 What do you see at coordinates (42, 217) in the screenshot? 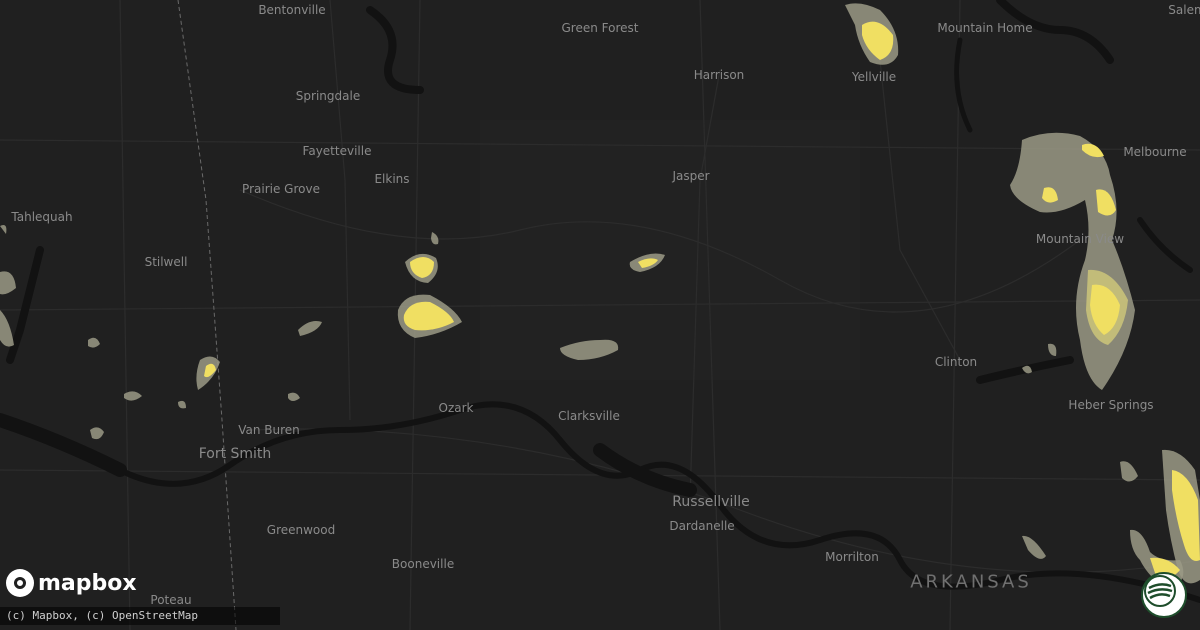
I see `place-label-tahlequah: Tahlequah` at bounding box center [42, 217].